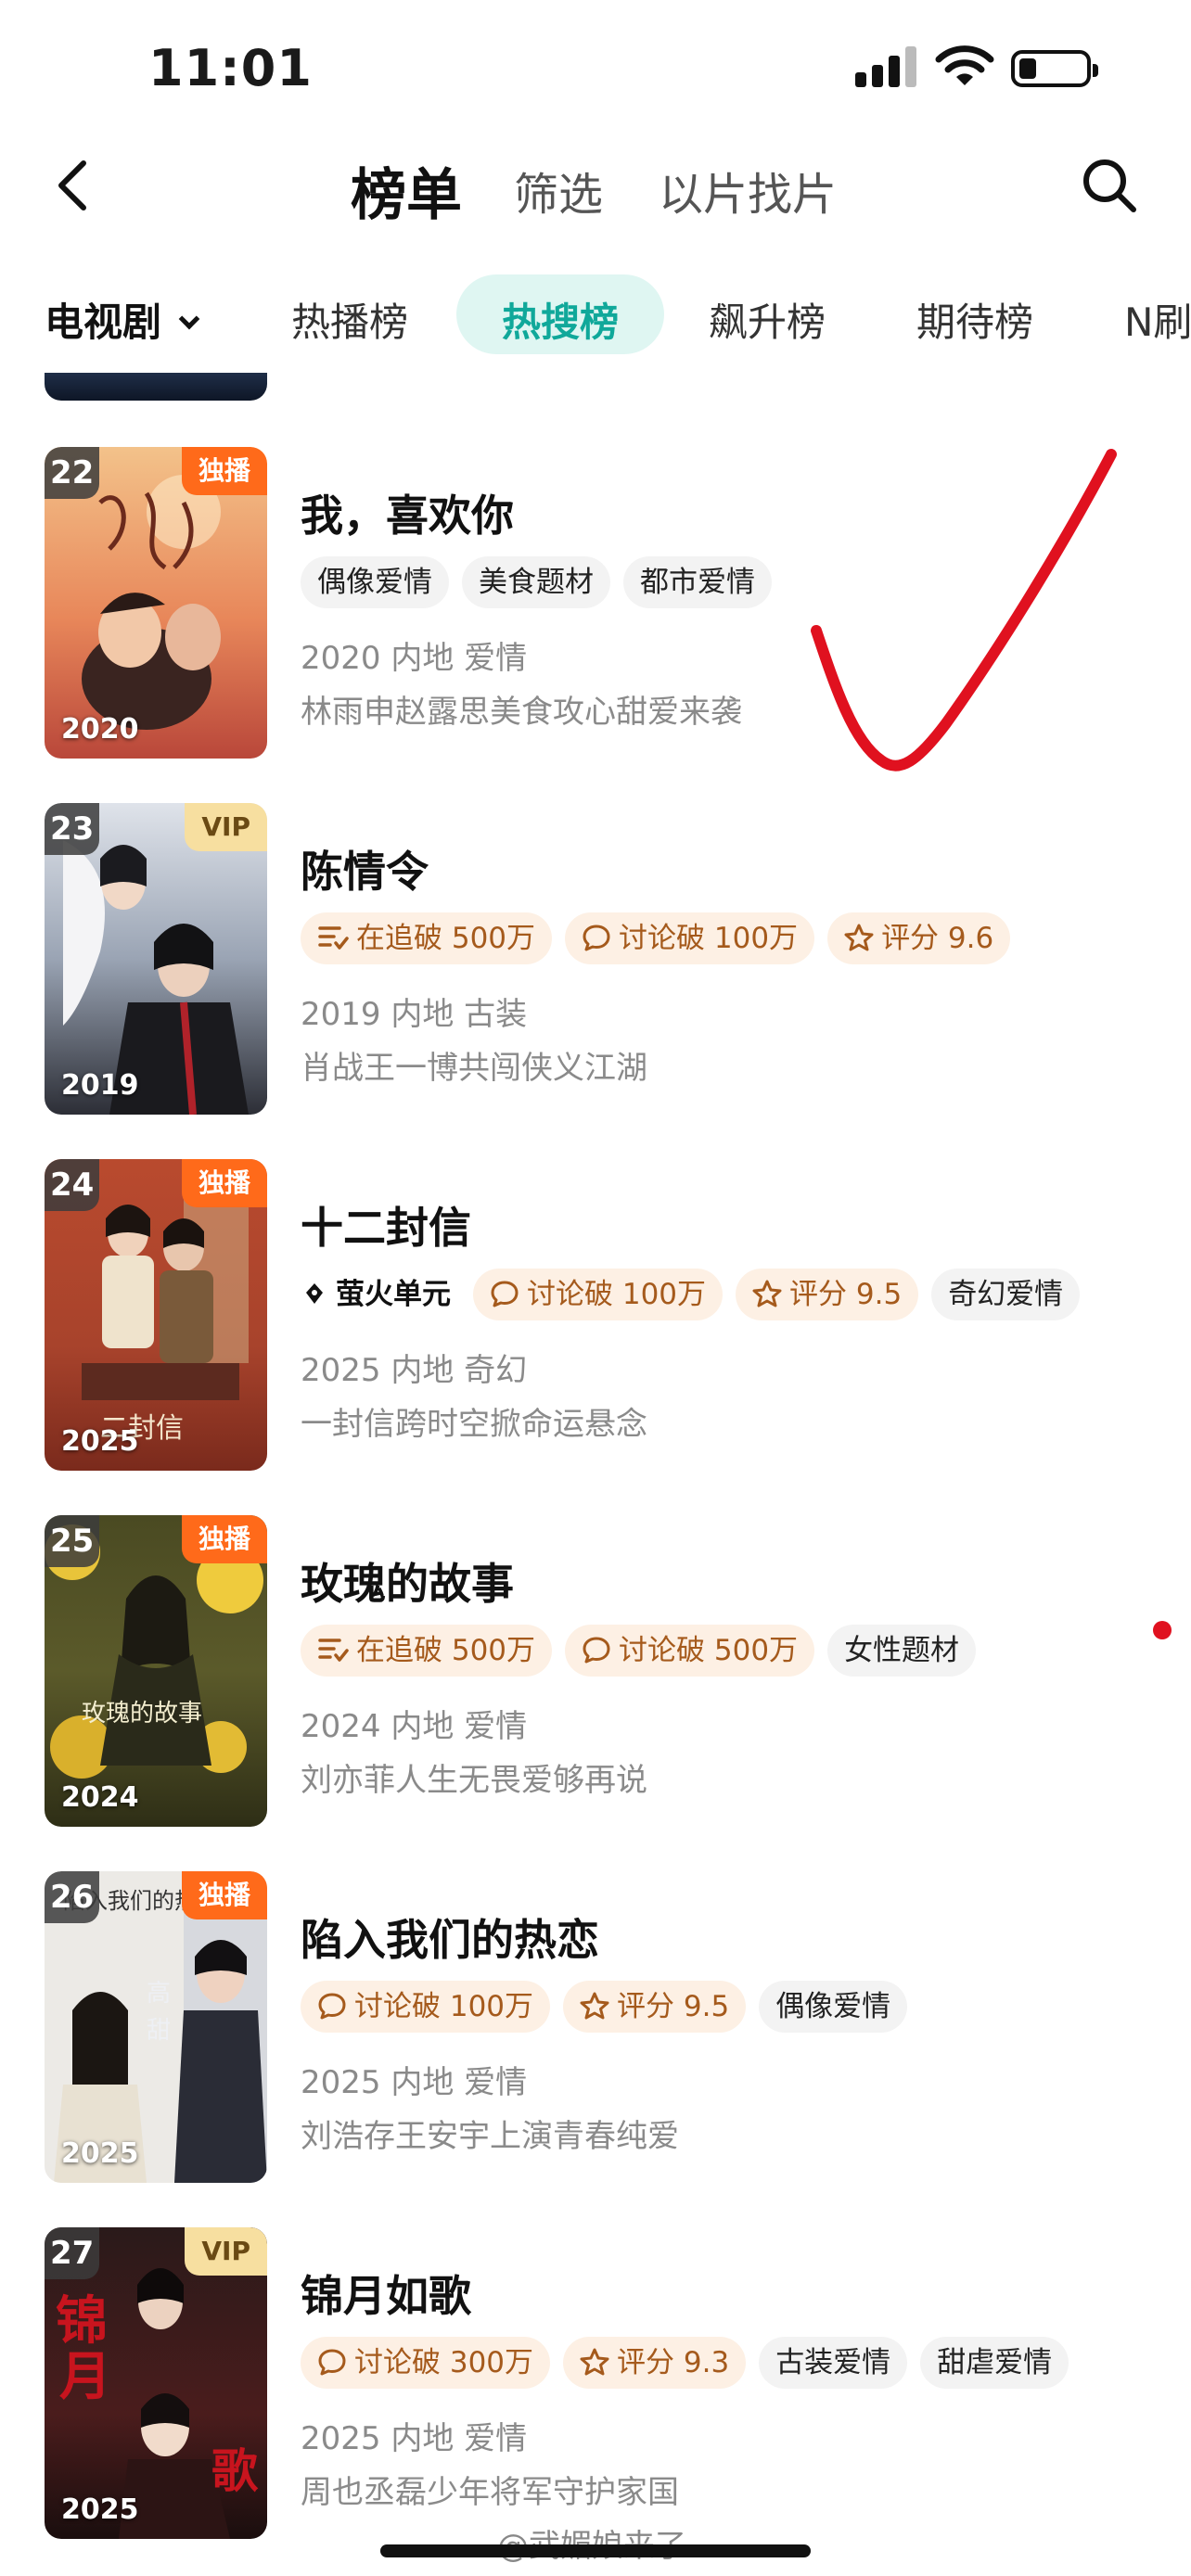 Image resolution: width=1191 pixels, height=2576 pixels. I want to click on chevron-down-icon, so click(189, 319).